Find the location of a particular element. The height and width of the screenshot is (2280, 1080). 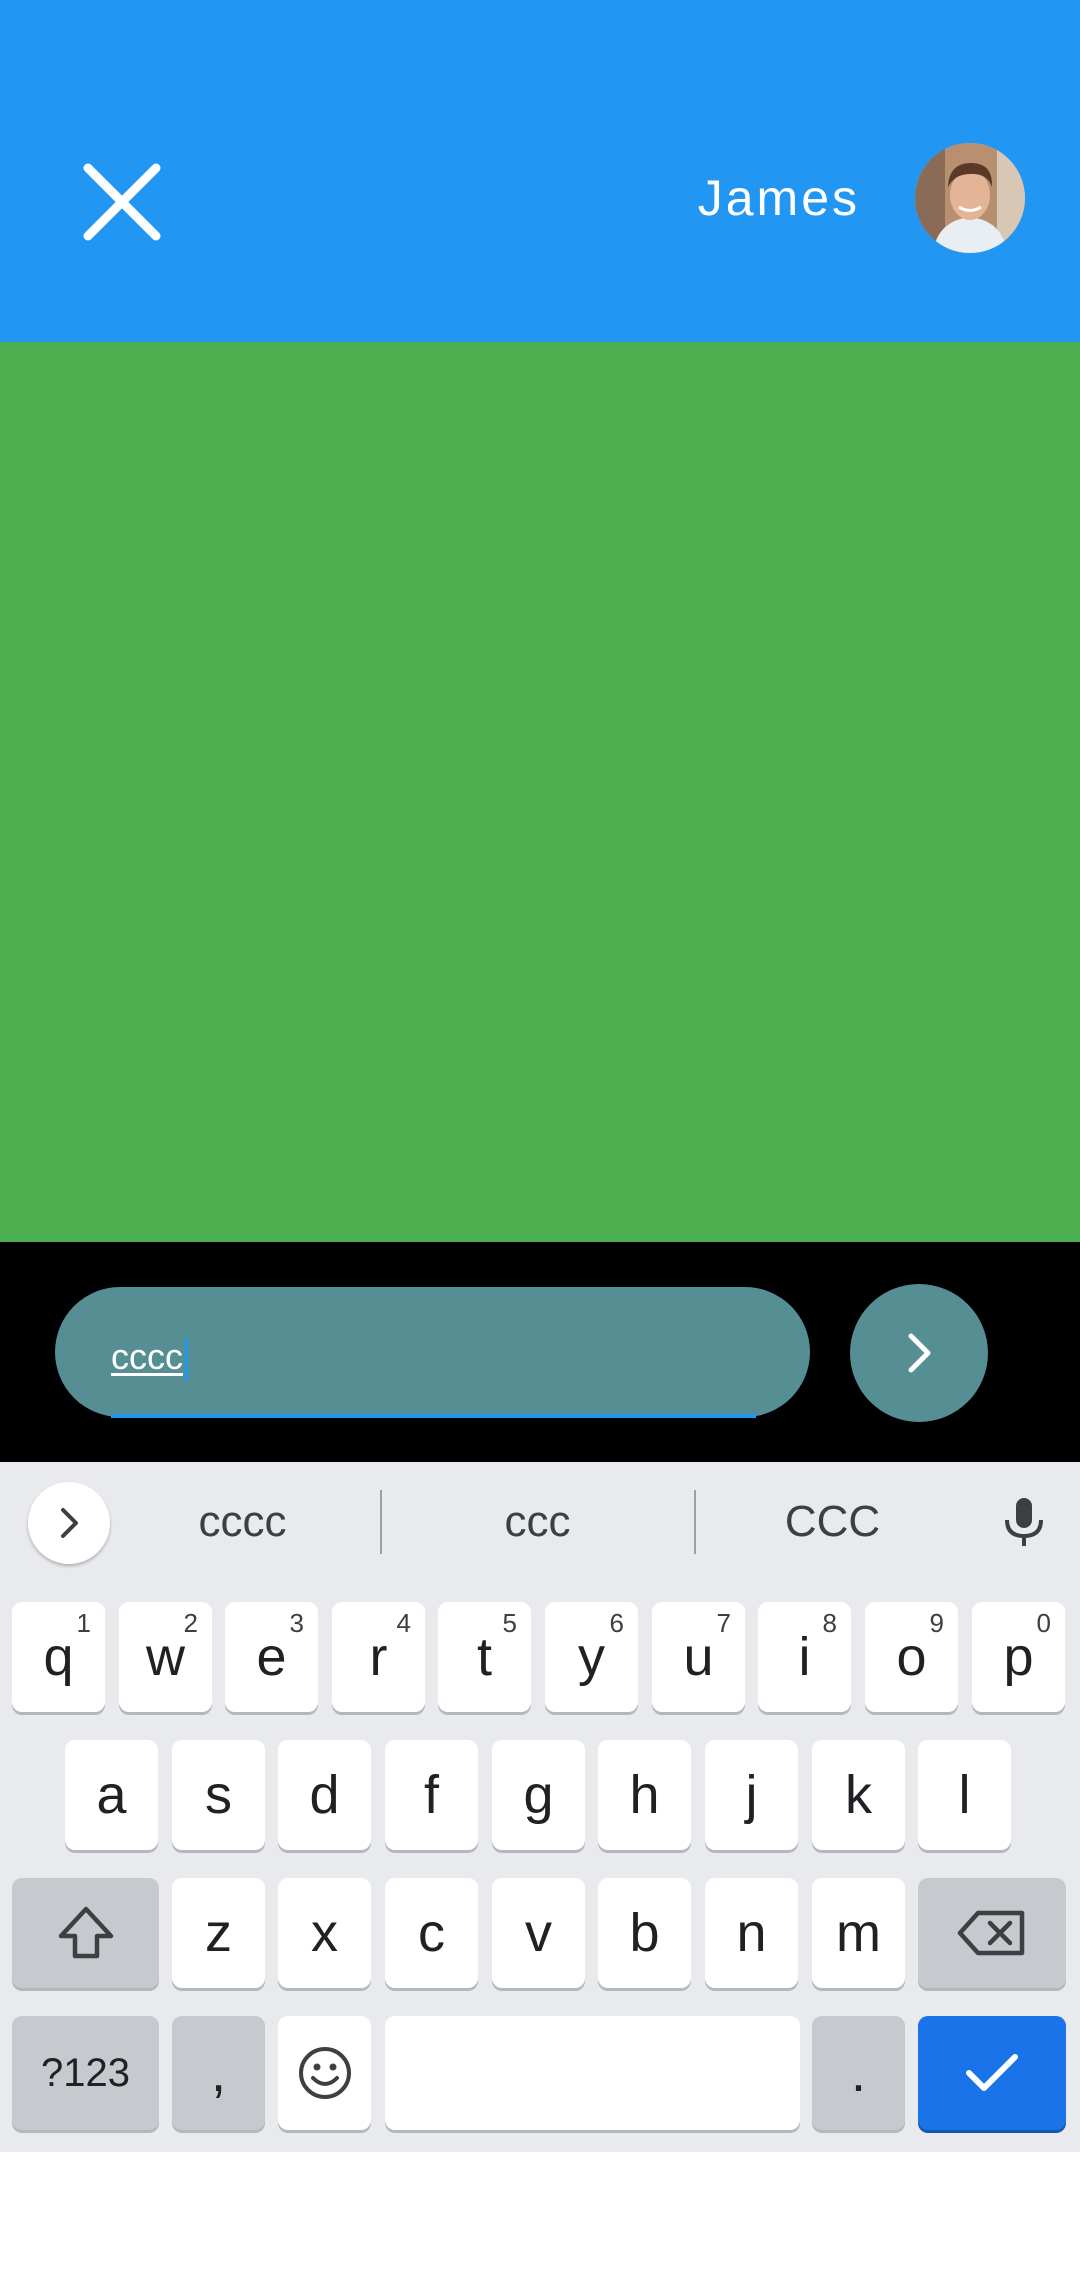

enter-key is located at coordinates (992, 2073).